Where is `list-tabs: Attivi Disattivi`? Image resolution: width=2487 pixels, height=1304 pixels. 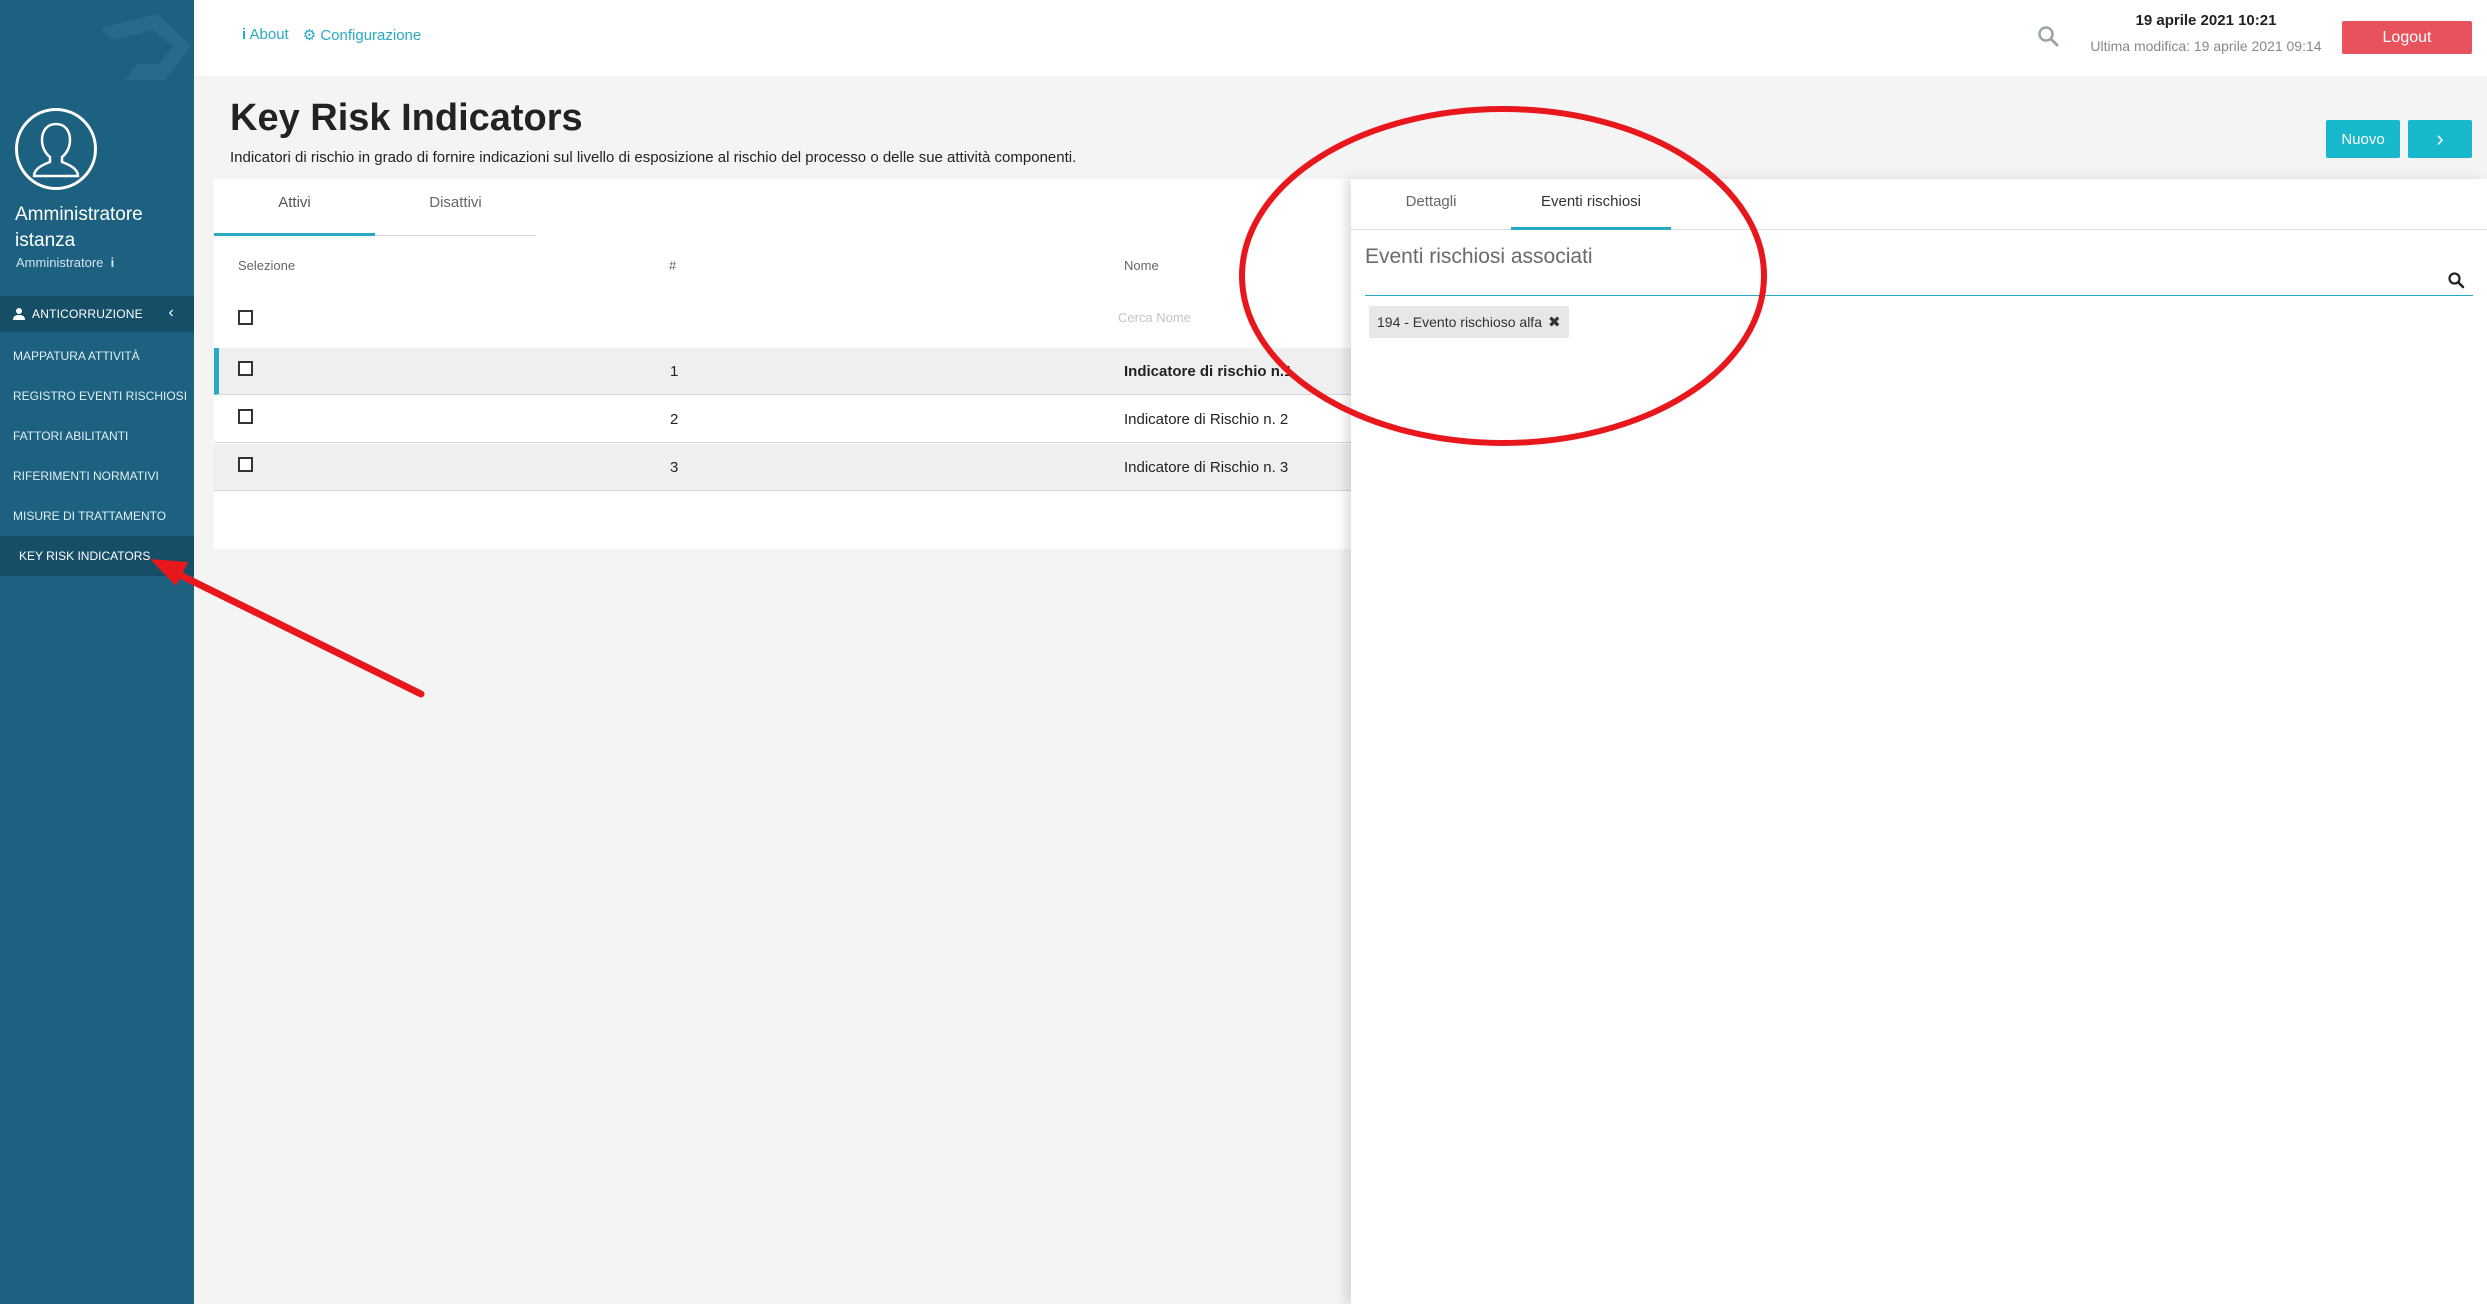 list-tabs: Attivi Disattivi is located at coordinates (375, 207).